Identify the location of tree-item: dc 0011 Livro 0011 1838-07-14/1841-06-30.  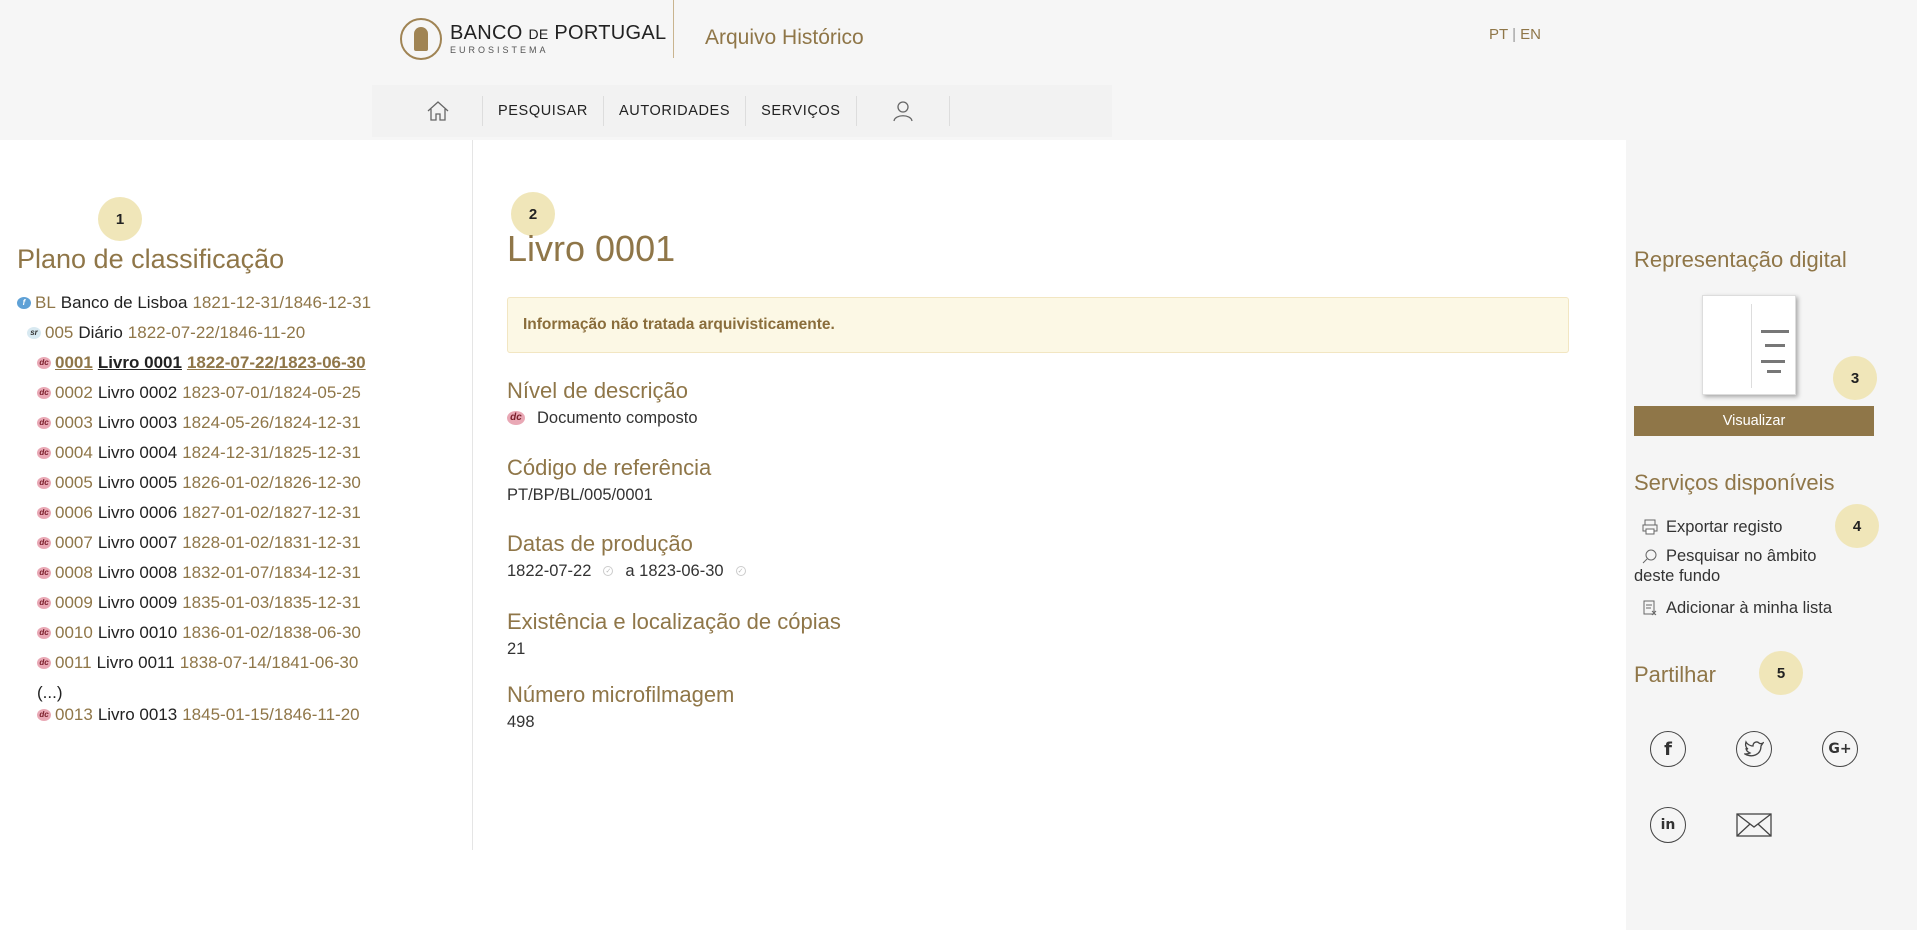
(194, 663).